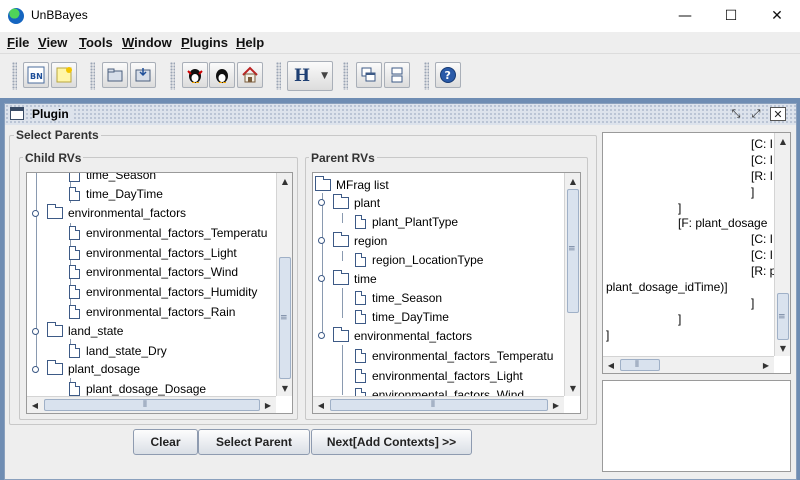 This screenshot has height=480, width=800. Describe the element at coordinates (310, 76) in the screenshot. I see `h-dropdown-button: H ▼` at that location.